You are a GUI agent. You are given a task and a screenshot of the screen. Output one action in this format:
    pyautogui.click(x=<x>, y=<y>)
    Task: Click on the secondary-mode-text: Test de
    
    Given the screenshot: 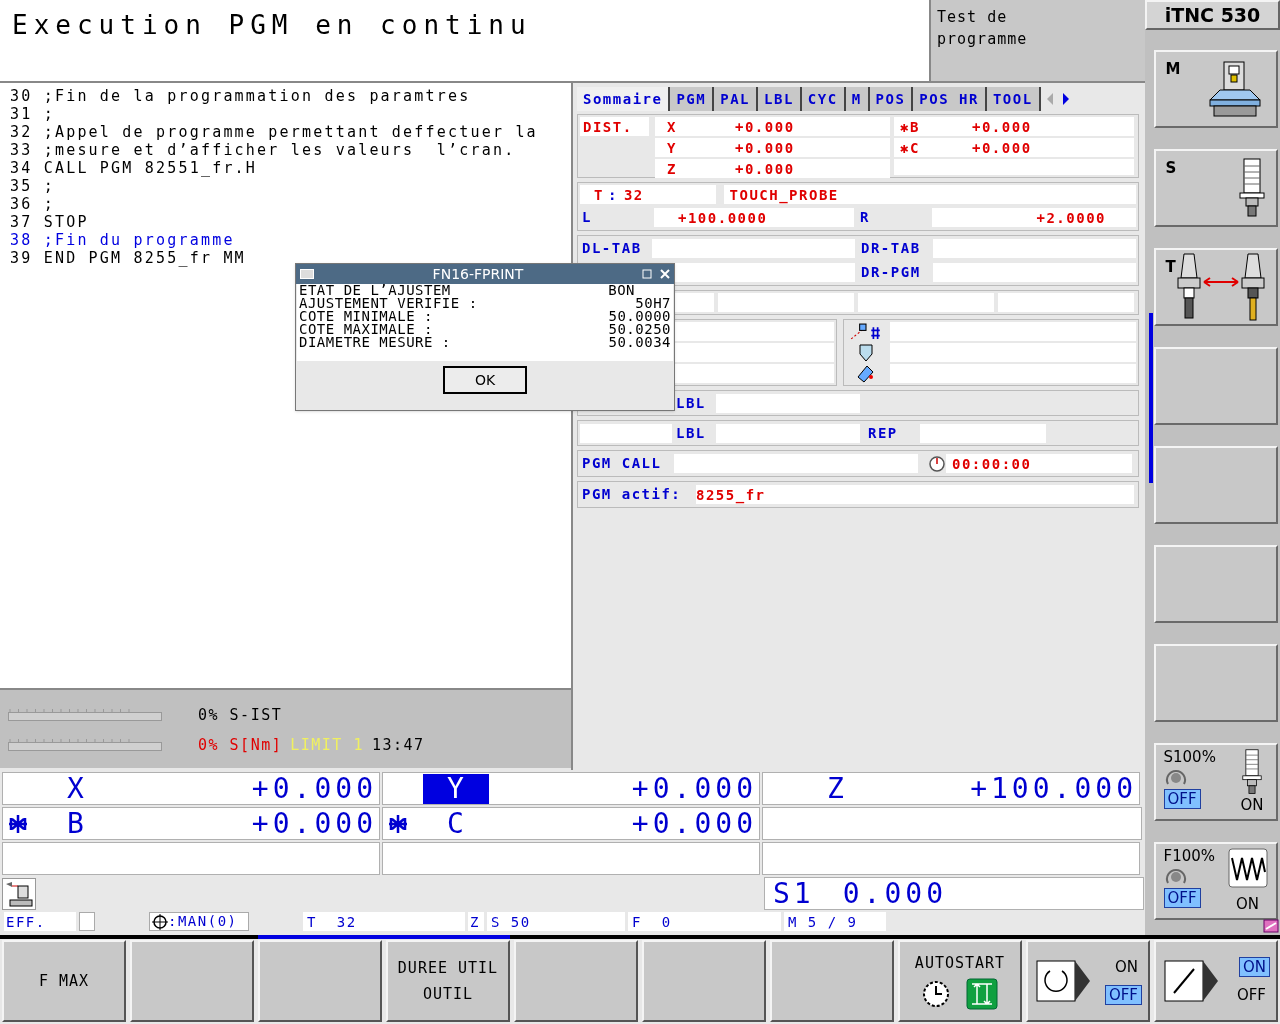 What is the action you would take?
    pyautogui.click(x=973, y=17)
    